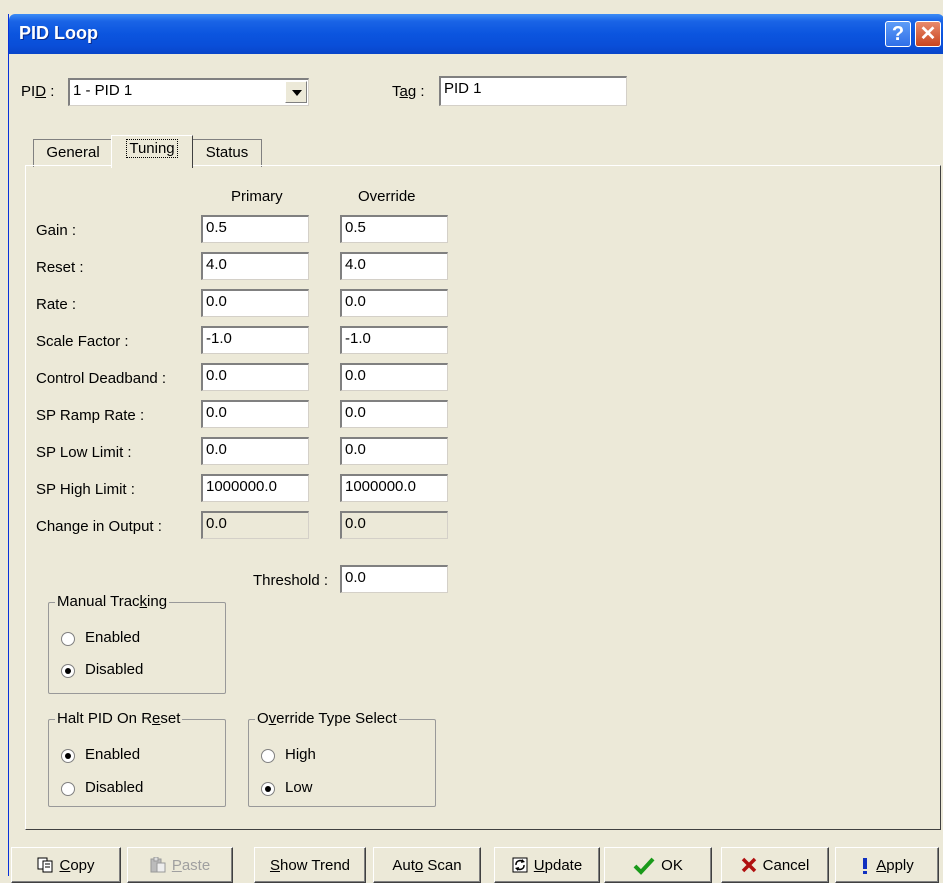  I want to click on primary-field: 1000000.0, so click(255, 488).